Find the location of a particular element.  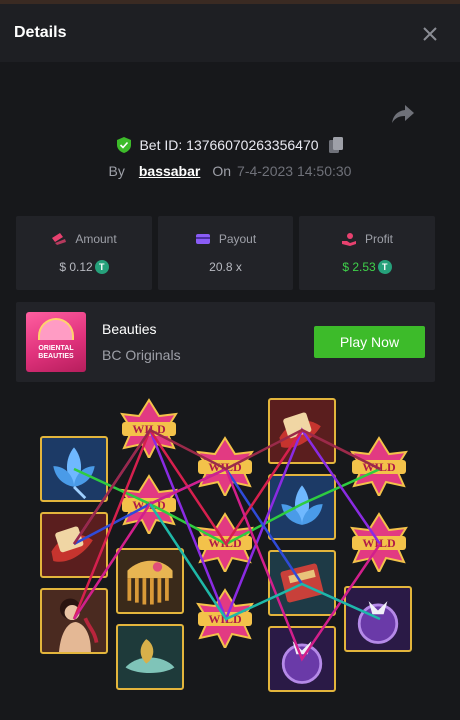

comb-symbol is located at coordinates (150, 581).